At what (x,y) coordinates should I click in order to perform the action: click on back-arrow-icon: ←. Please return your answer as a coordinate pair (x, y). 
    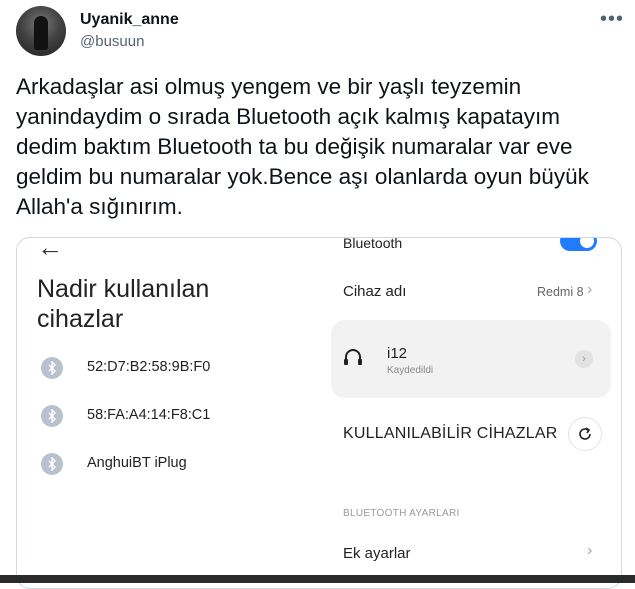
    Looking at the image, I should click on (50, 249).